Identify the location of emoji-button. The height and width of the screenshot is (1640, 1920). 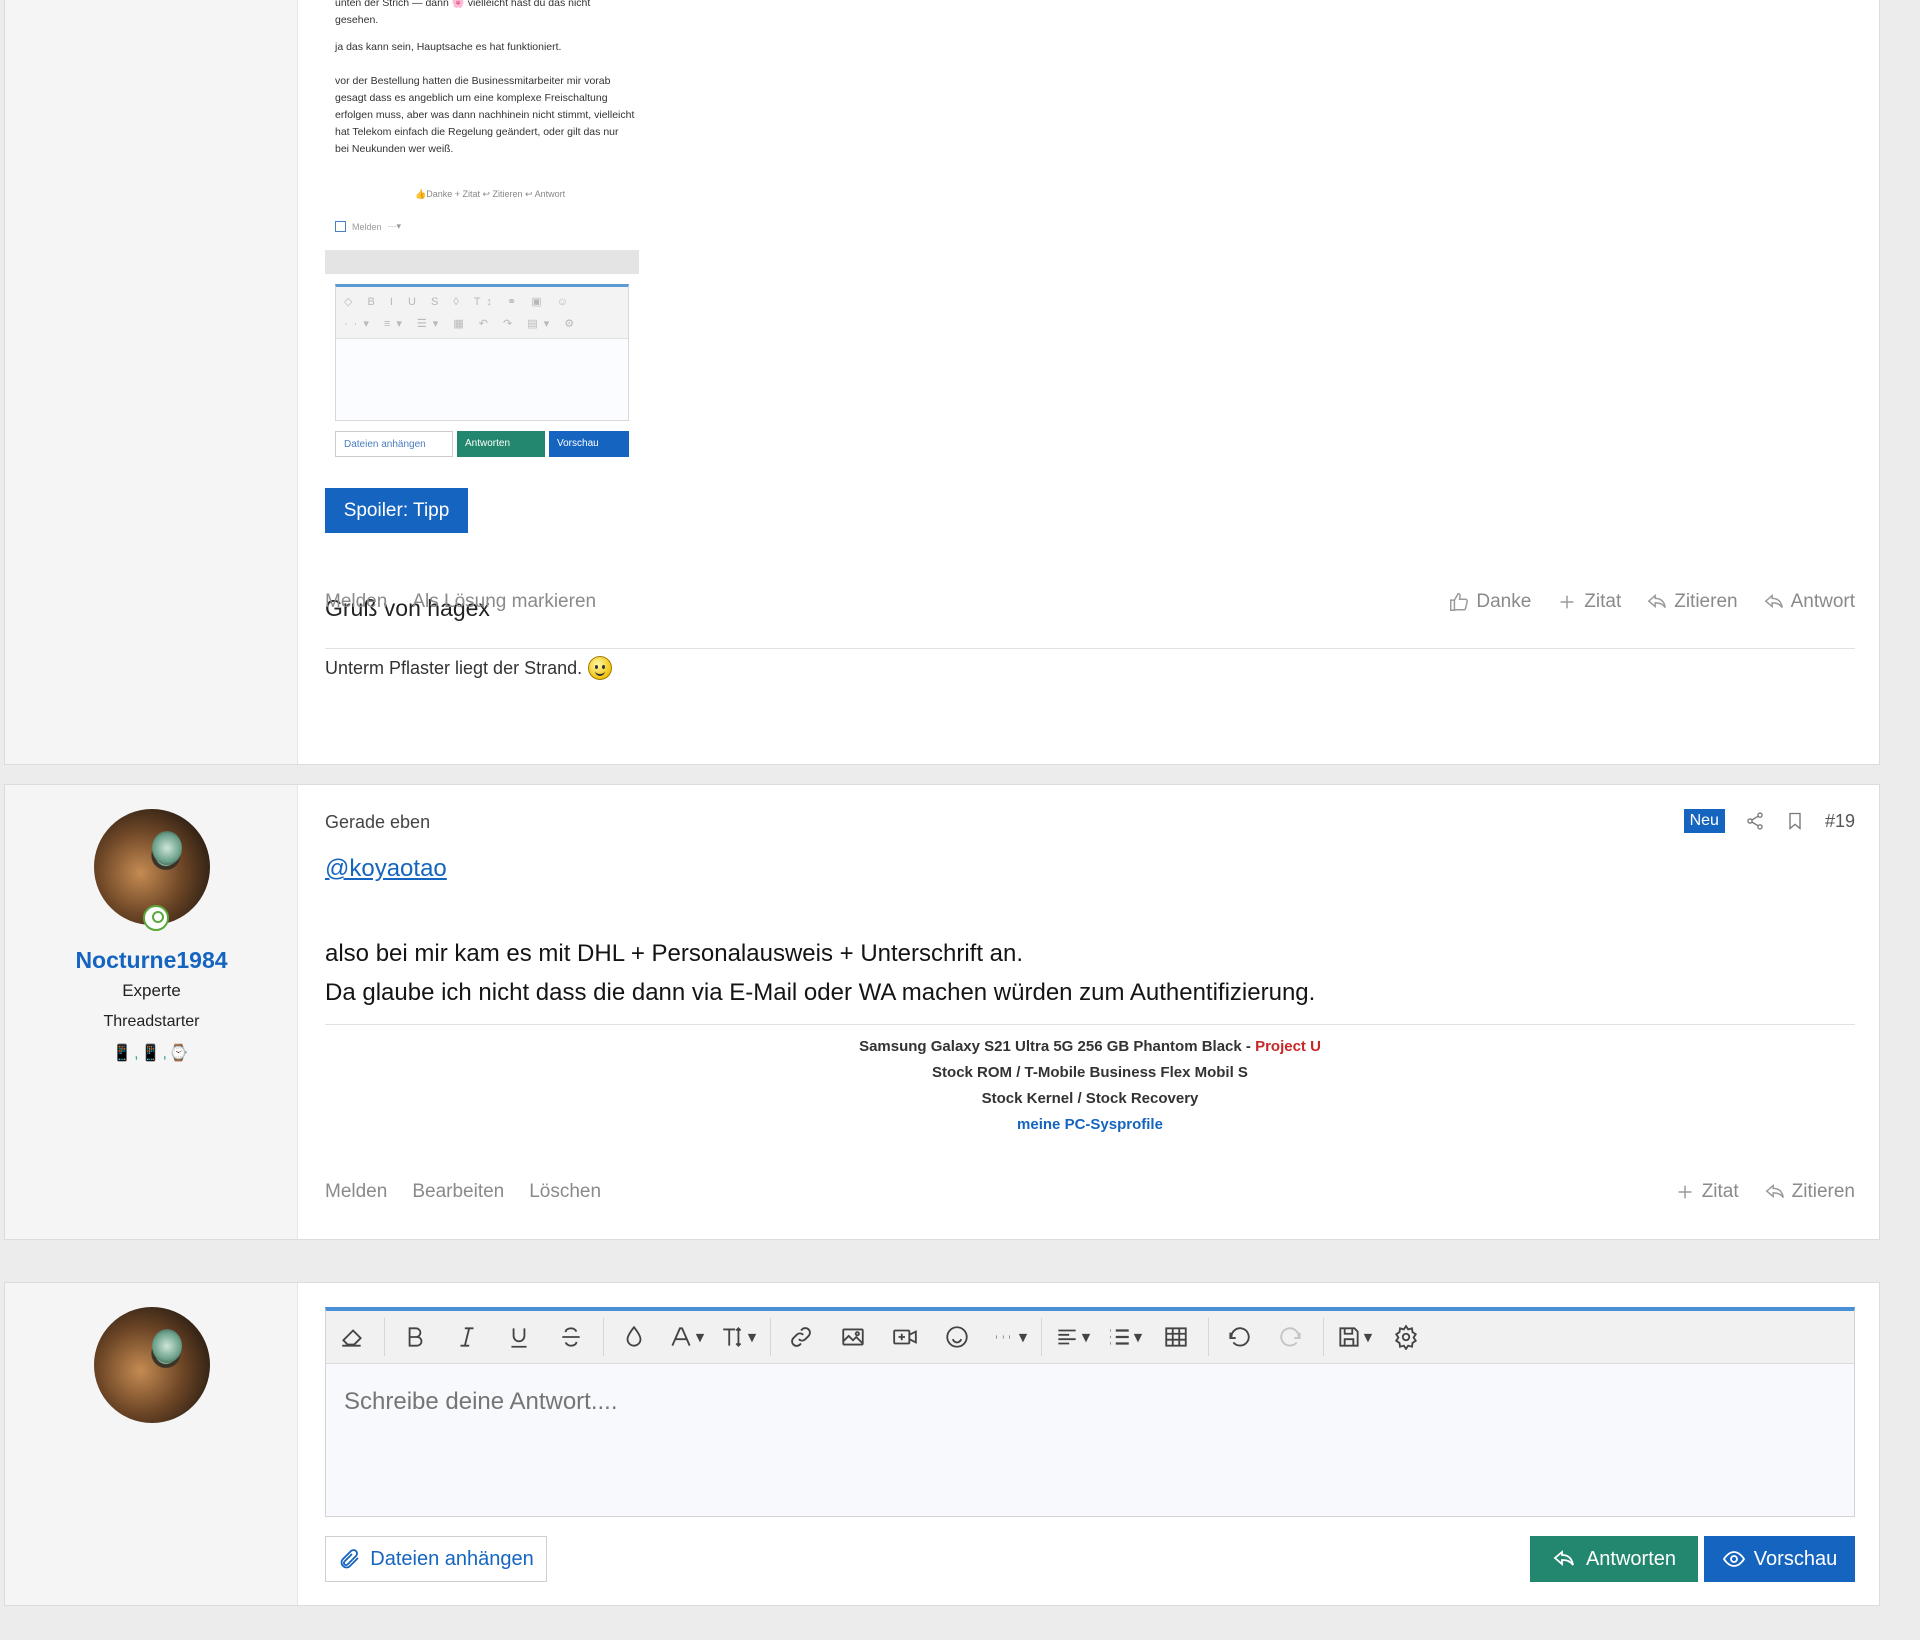
(957, 1337).